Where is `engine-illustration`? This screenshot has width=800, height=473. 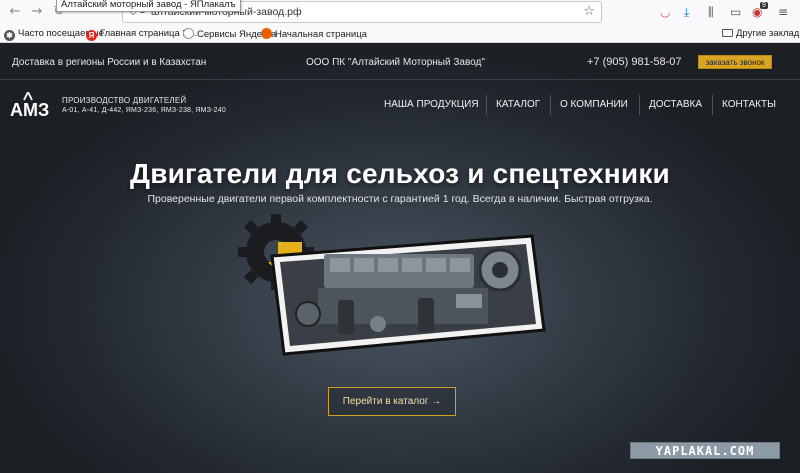 engine-illustration is located at coordinates (392, 285).